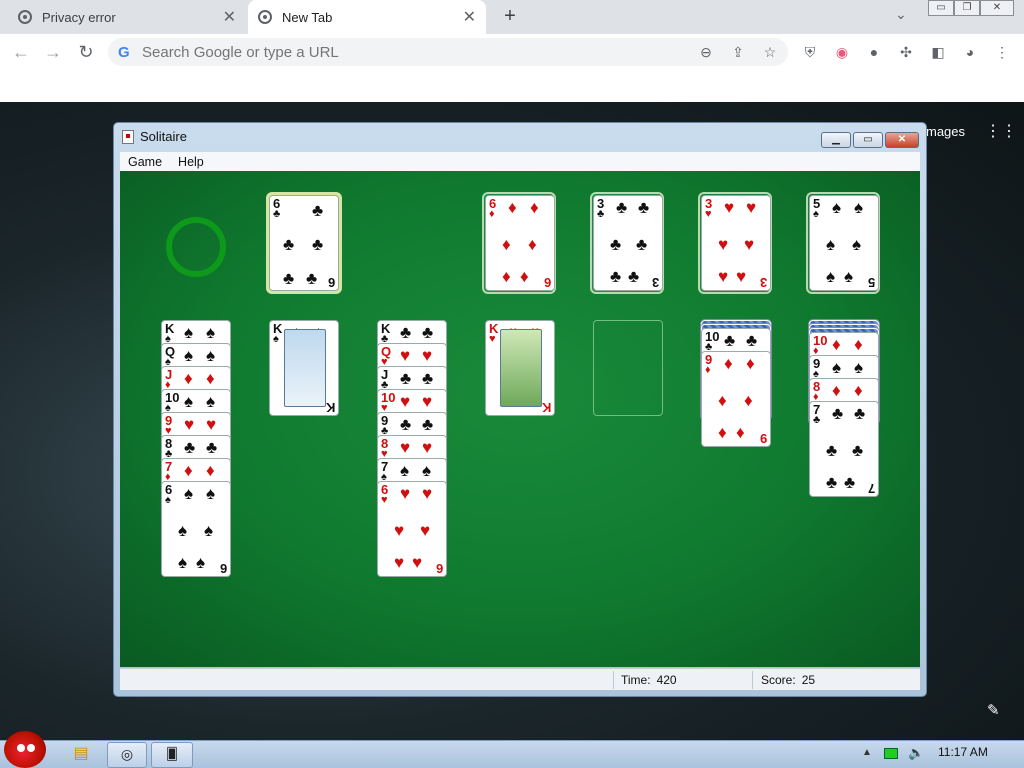  What do you see at coordinates (708, 370) in the screenshot?
I see `card-suit: ♦` at bounding box center [708, 370].